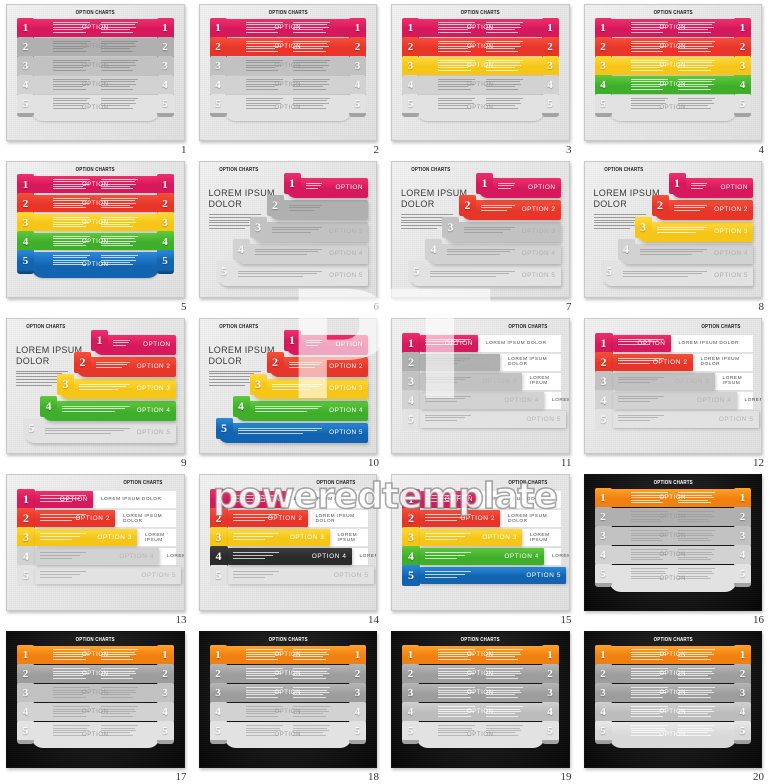  What do you see at coordinates (603, 362) in the screenshot?
I see `step-number-badge: 2` at bounding box center [603, 362].